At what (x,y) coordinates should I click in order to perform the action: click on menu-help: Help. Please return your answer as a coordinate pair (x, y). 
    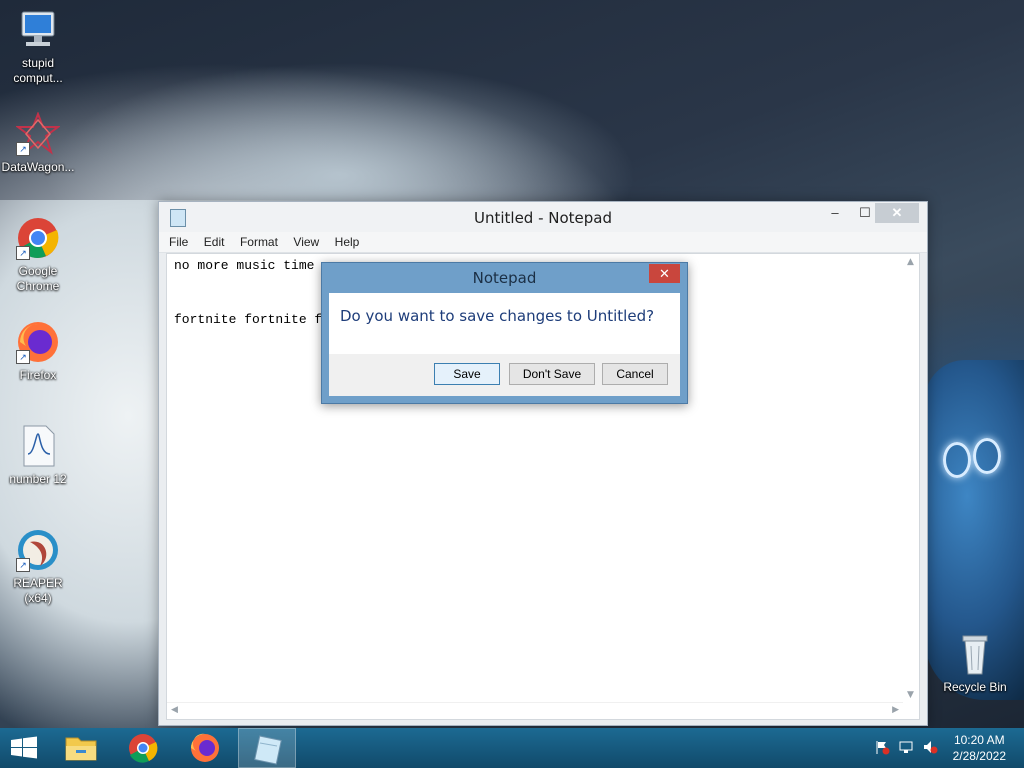
    Looking at the image, I should click on (347, 242).